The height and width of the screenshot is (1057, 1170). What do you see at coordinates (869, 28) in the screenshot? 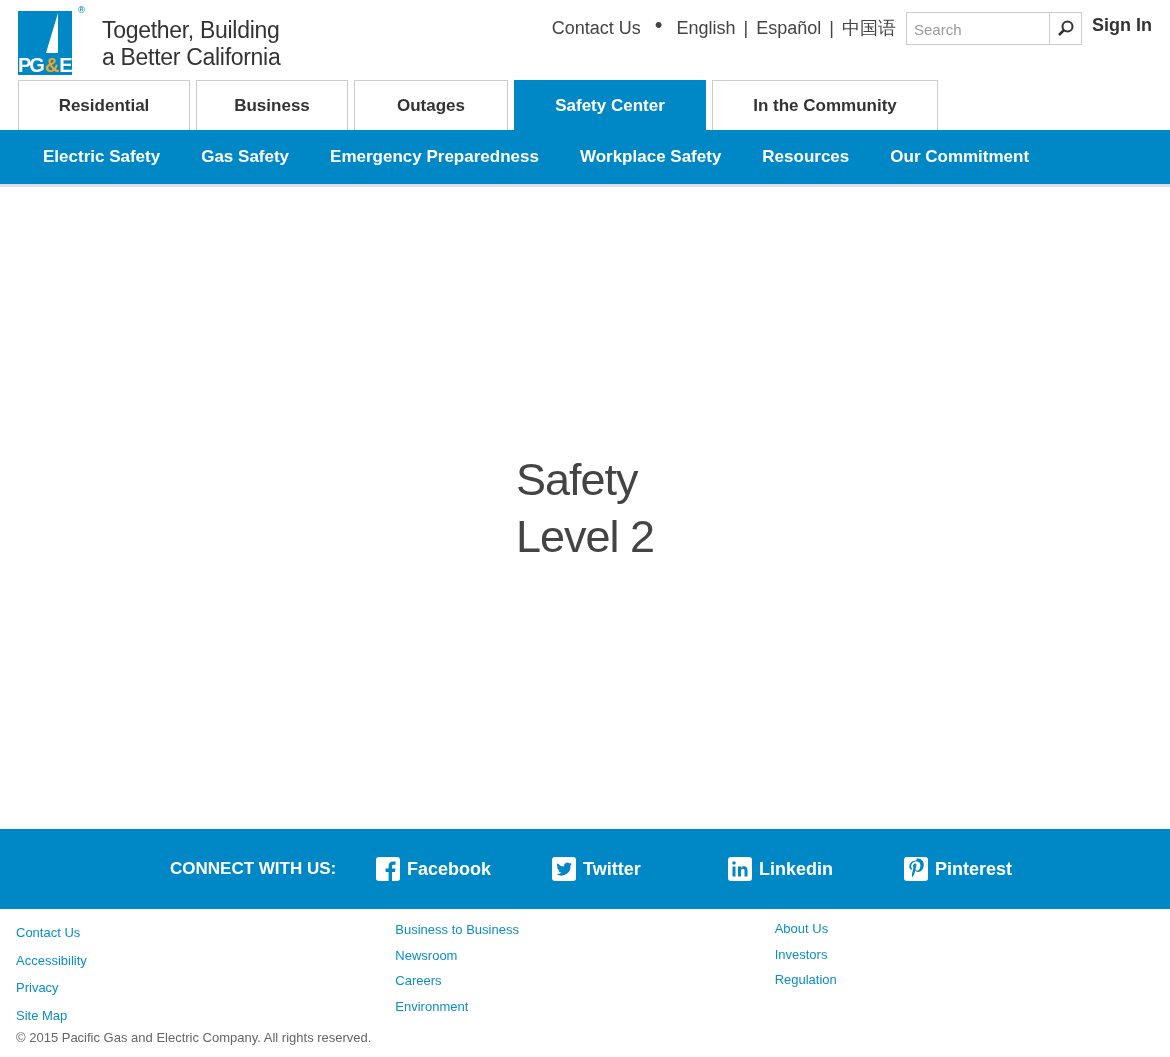
I see `language-link: 中国语` at bounding box center [869, 28].